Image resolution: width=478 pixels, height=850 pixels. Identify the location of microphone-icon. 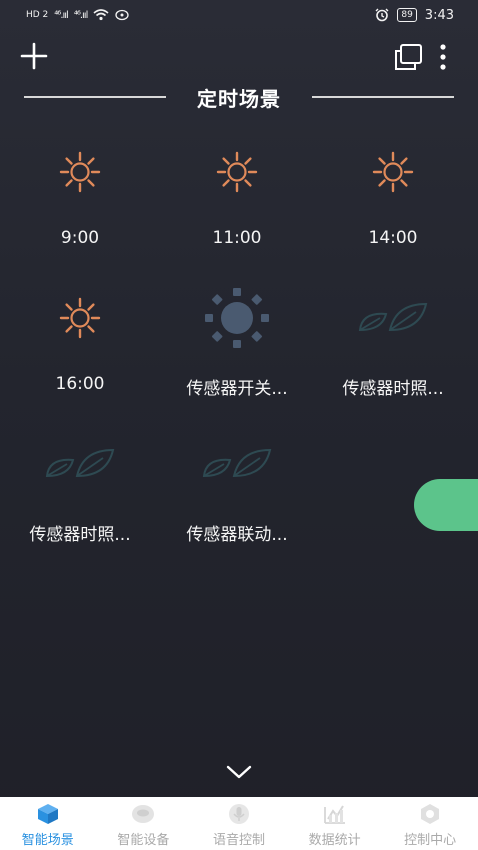
(238, 814).